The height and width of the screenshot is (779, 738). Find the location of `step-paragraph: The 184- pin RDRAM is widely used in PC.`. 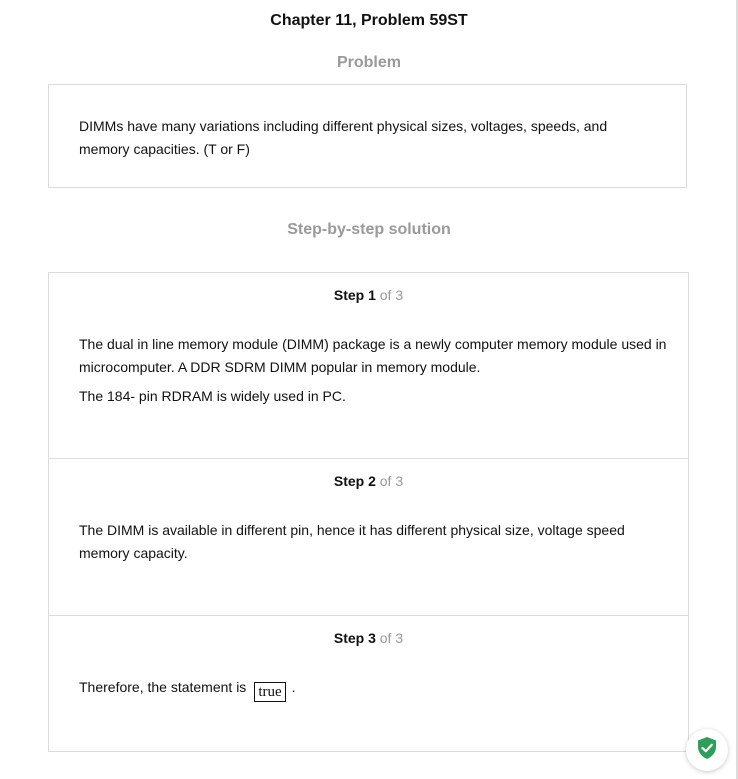

step-paragraph: The 184- pin RDRAM is widely used in PC. is located at coordinates (212, 396).